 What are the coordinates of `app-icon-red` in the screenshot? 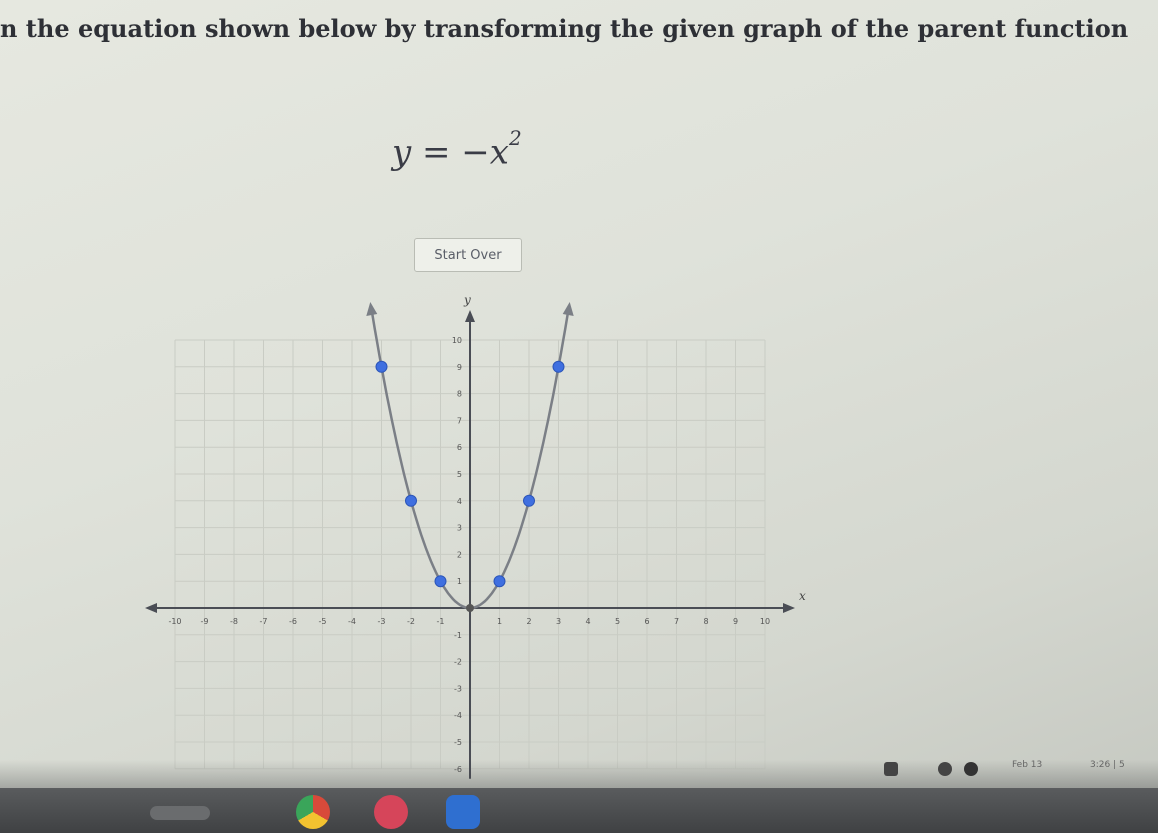 It's located at (391, 812).